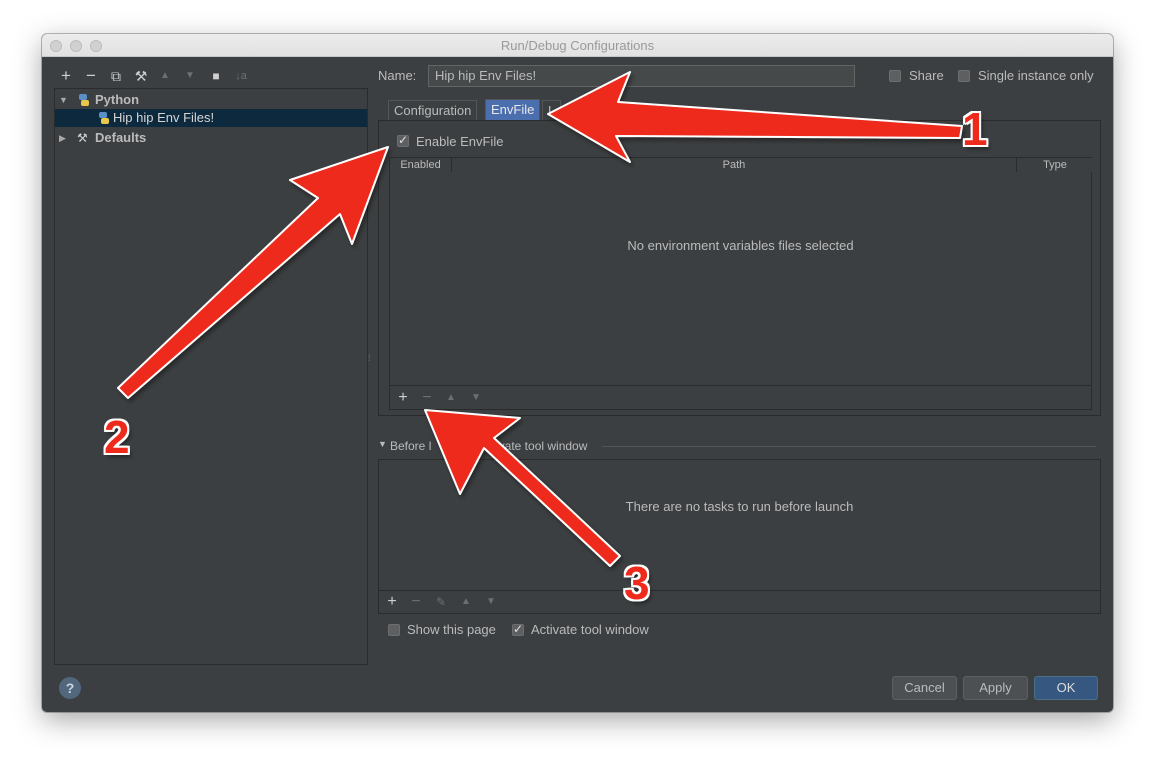  Describe the element at coordinates (117, 437) in the screenshot. I see `annotation-2: 2` at that location.